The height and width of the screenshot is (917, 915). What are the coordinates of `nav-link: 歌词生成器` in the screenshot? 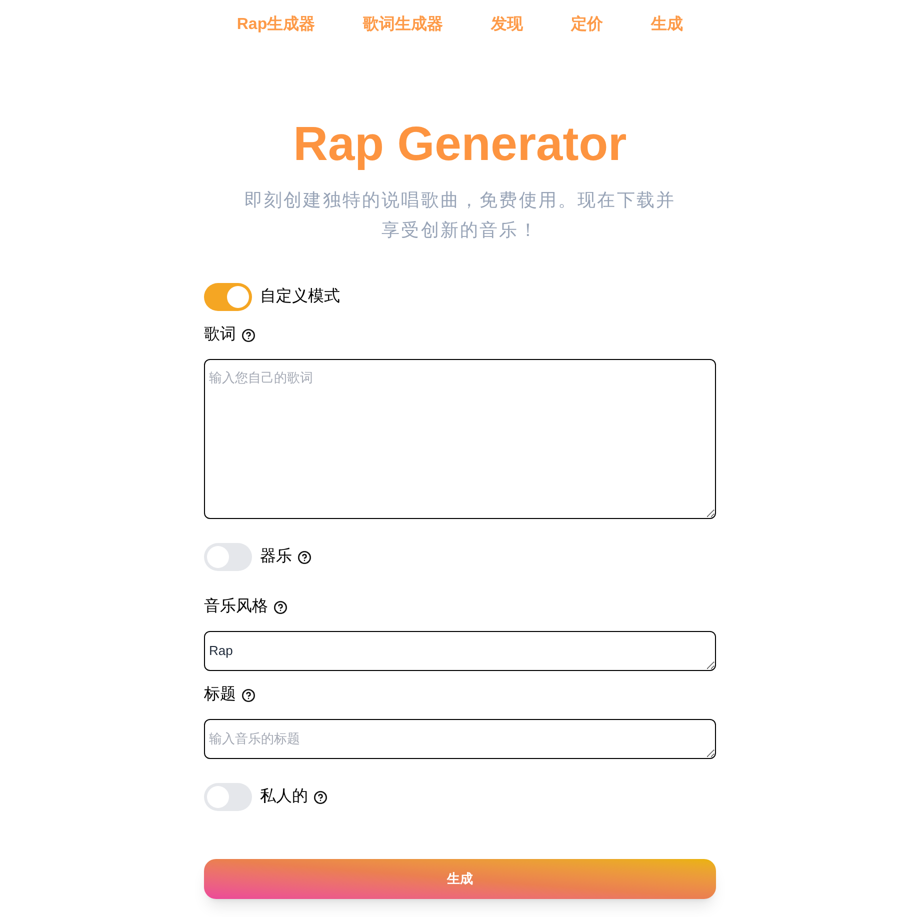 It's located at (403, 25).